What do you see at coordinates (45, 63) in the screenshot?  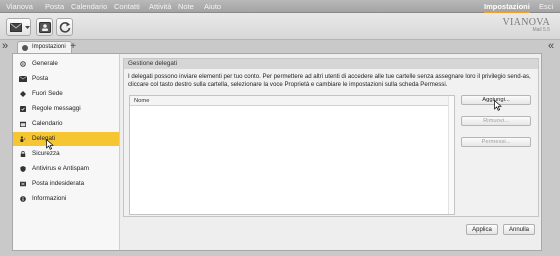 I see `sidebar-item-label: Generale` at bounding box center [45, 63].